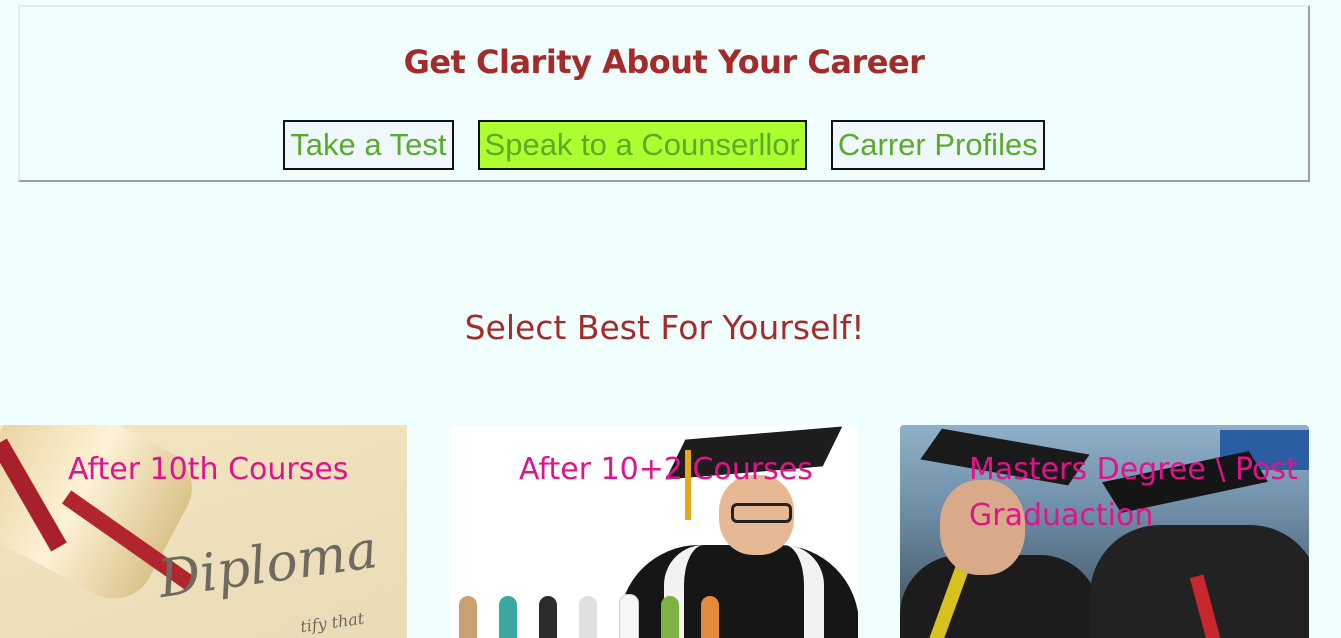 The image size is (1341, 638). I want to click on graduate-glasses, so click(761, 513).